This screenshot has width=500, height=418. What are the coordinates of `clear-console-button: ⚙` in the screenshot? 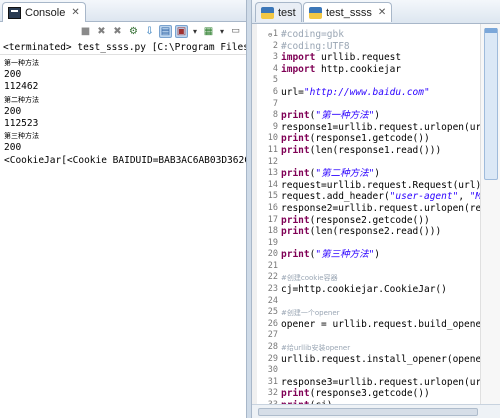 It's located at (133, 31).